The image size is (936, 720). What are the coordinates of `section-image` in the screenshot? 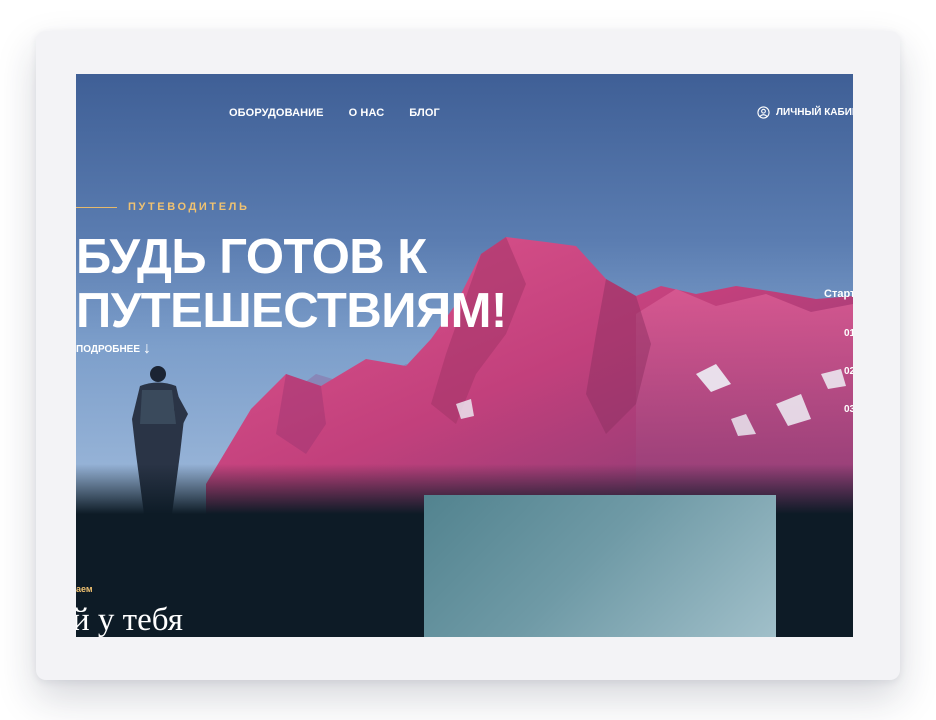 It's located at (600, 566).